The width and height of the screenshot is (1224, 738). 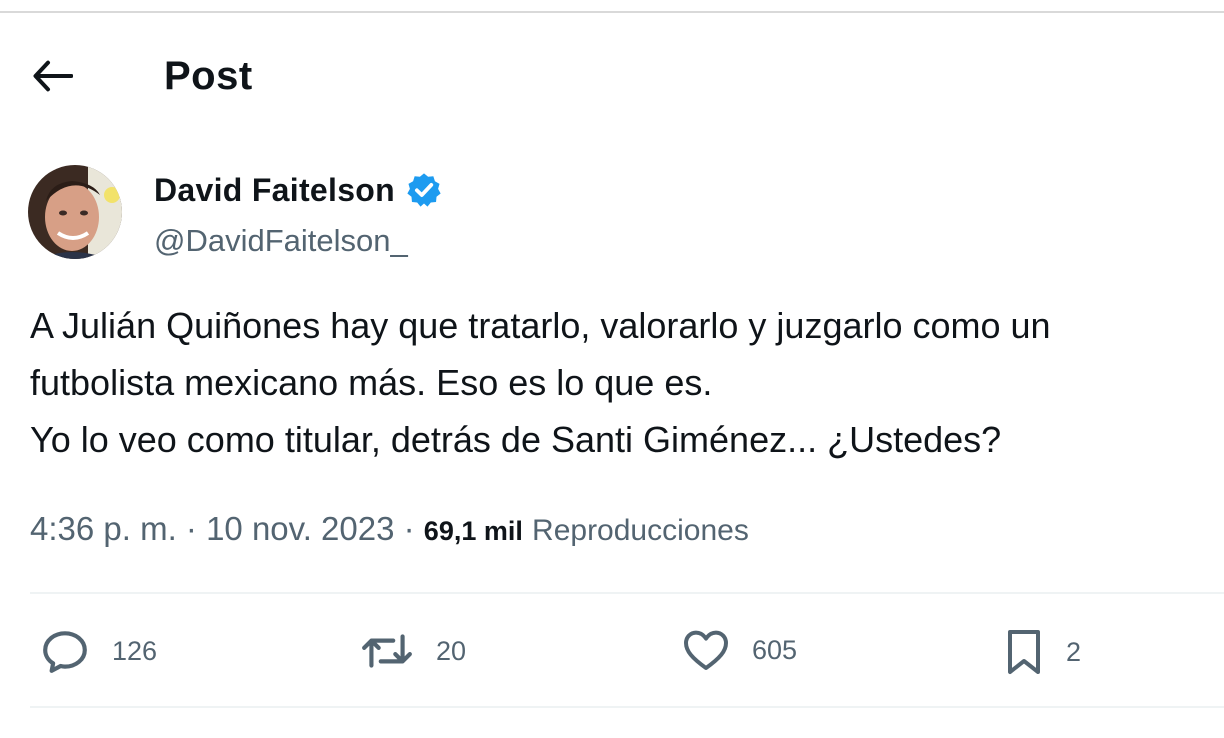 What do you see at coordinates (208, 76) in the screenshot?
I see `page-title: Post` at bounding box center [208, 76].